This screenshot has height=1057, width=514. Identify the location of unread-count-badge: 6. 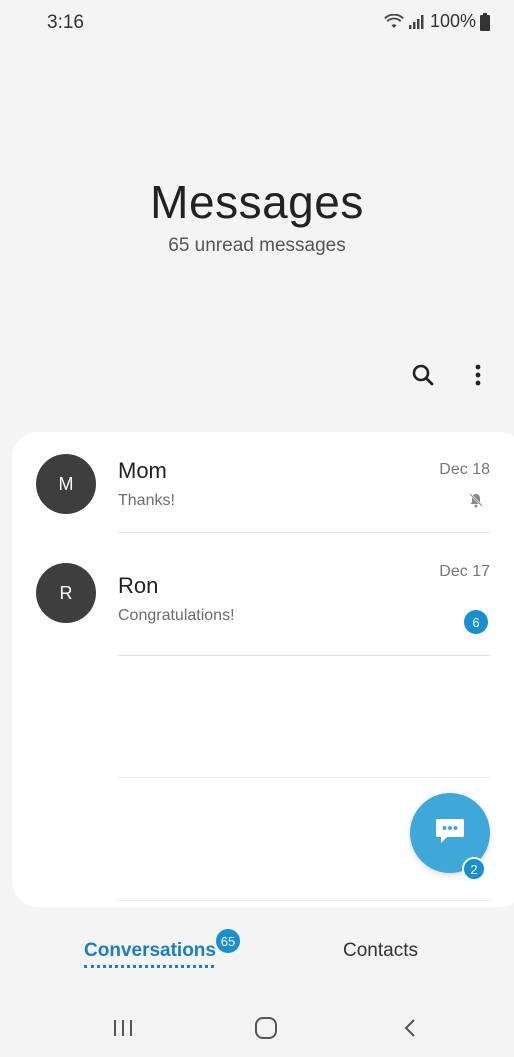
(476, 622).